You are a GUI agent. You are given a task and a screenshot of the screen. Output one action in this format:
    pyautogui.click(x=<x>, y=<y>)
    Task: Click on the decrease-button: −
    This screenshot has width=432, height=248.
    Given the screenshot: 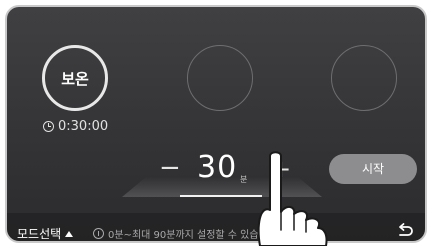 What is the action you would take?
    pyautogui.click(x=170, y=168)
    